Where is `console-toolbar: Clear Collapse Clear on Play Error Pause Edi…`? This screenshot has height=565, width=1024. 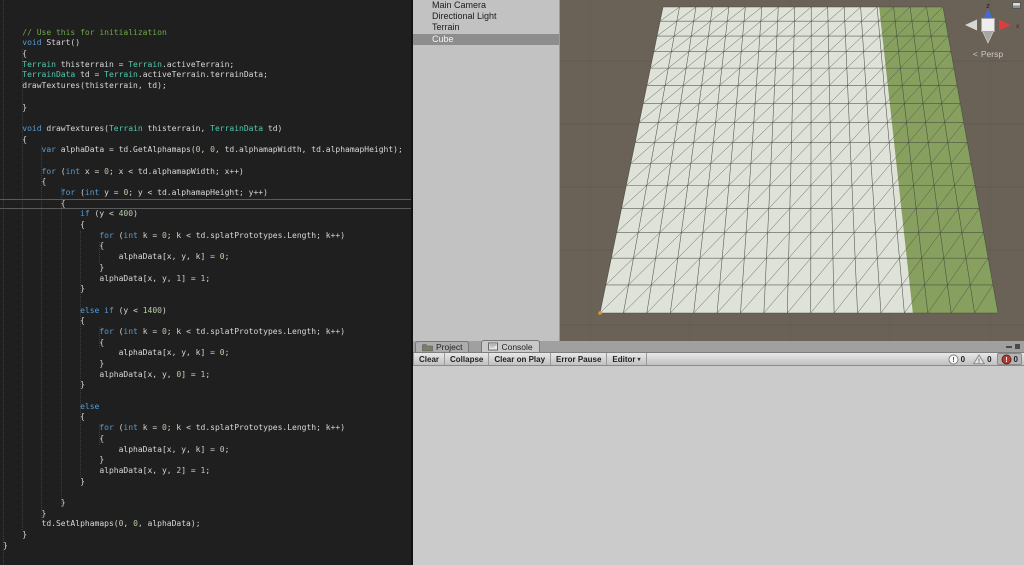 console-toolbar: Clear Collapse Clear on Play Error Pause Edi… is located at coordinates (718, 359).